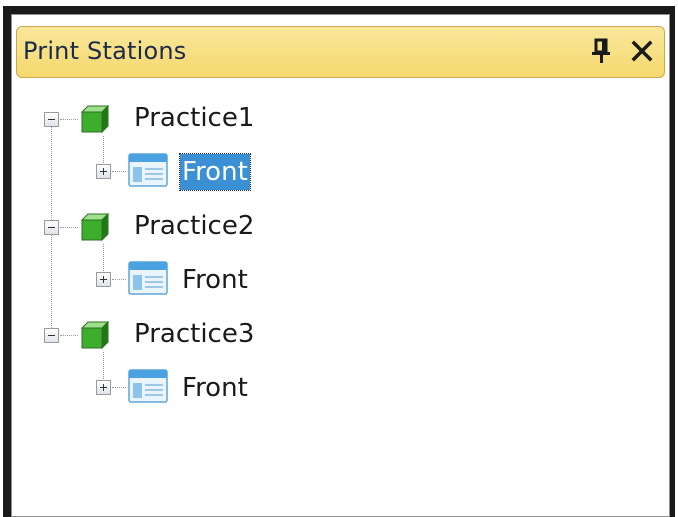  I want to click on pin-icon, so click(601, 51).